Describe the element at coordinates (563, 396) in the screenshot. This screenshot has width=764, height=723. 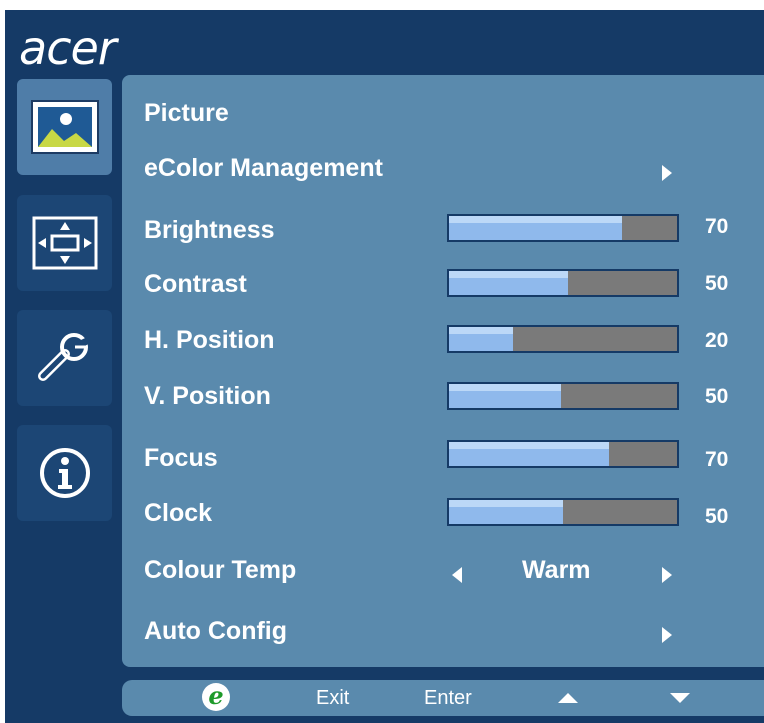
I see `v-position-slider` at that location.